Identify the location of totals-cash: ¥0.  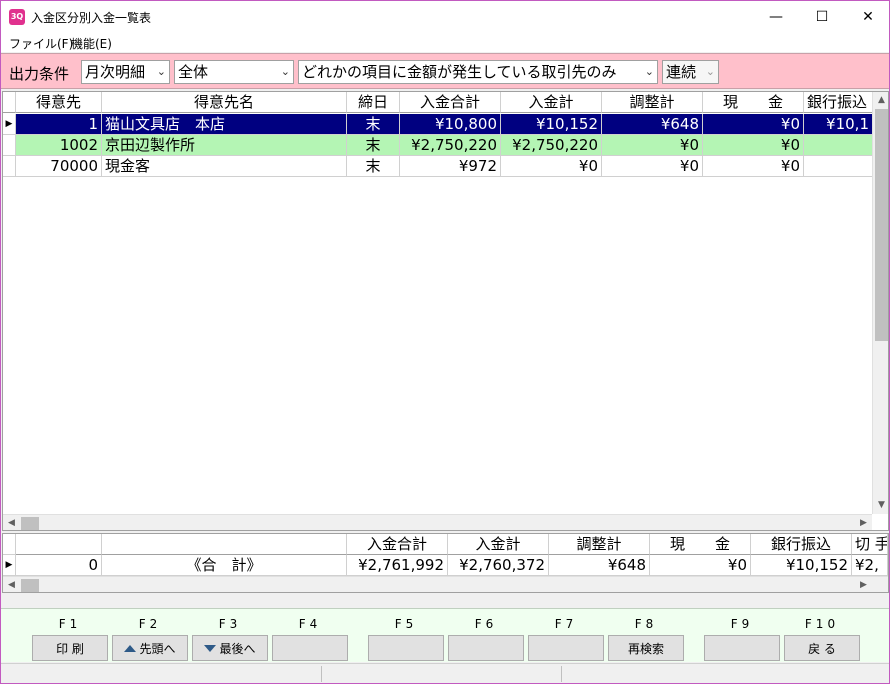
(700, 565).